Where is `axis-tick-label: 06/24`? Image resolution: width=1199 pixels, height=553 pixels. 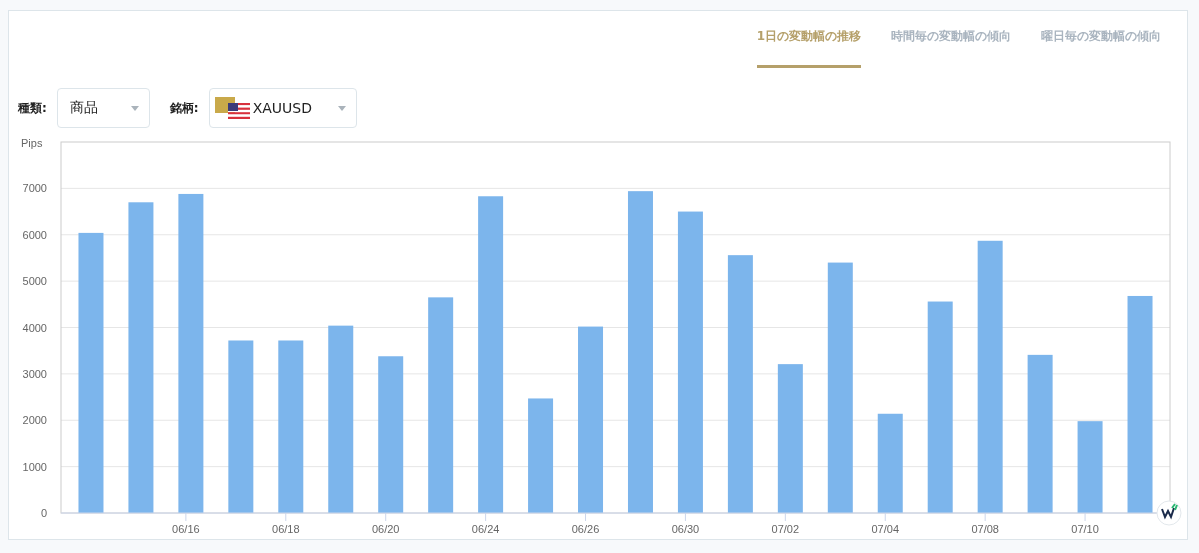 axis-tick-label: 06/24 is located at coordinates (485, 529).